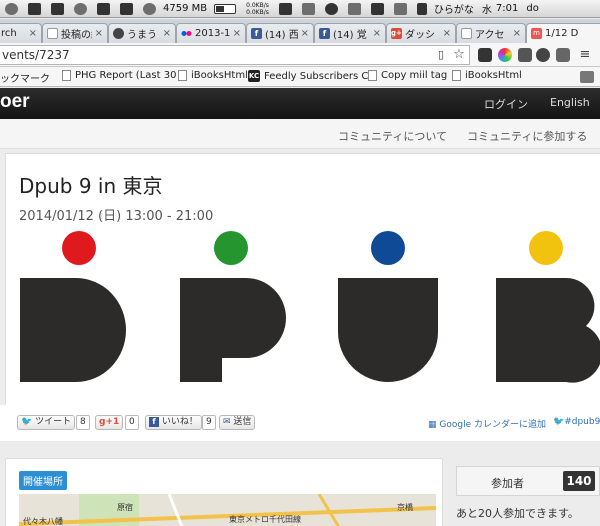 This screenshot has height=526, width=600. What do you see at coordinates (119, 75) in the screenshot?
I see `bookmark-item: PHG Report (Last 30` at bounding box center [119, 75].